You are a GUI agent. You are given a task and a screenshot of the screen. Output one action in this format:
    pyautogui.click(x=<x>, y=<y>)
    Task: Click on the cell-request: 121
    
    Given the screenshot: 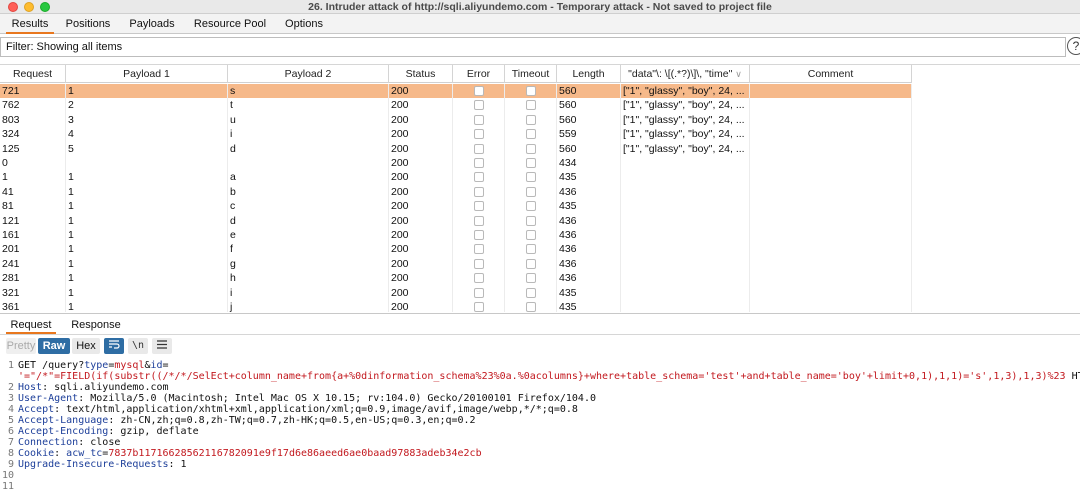 What is the action you would take?
    pyautogui.click(x=33, y=220)
    